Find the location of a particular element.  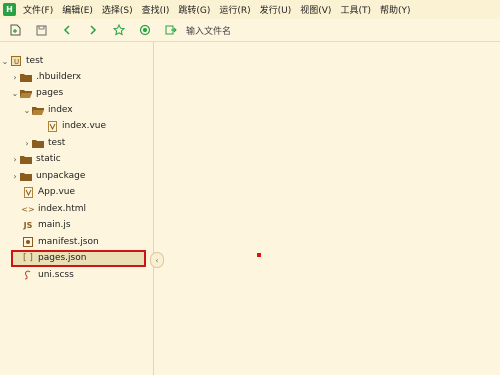

menu-goto: 跳转(G) is located at coordinates (194, 9).